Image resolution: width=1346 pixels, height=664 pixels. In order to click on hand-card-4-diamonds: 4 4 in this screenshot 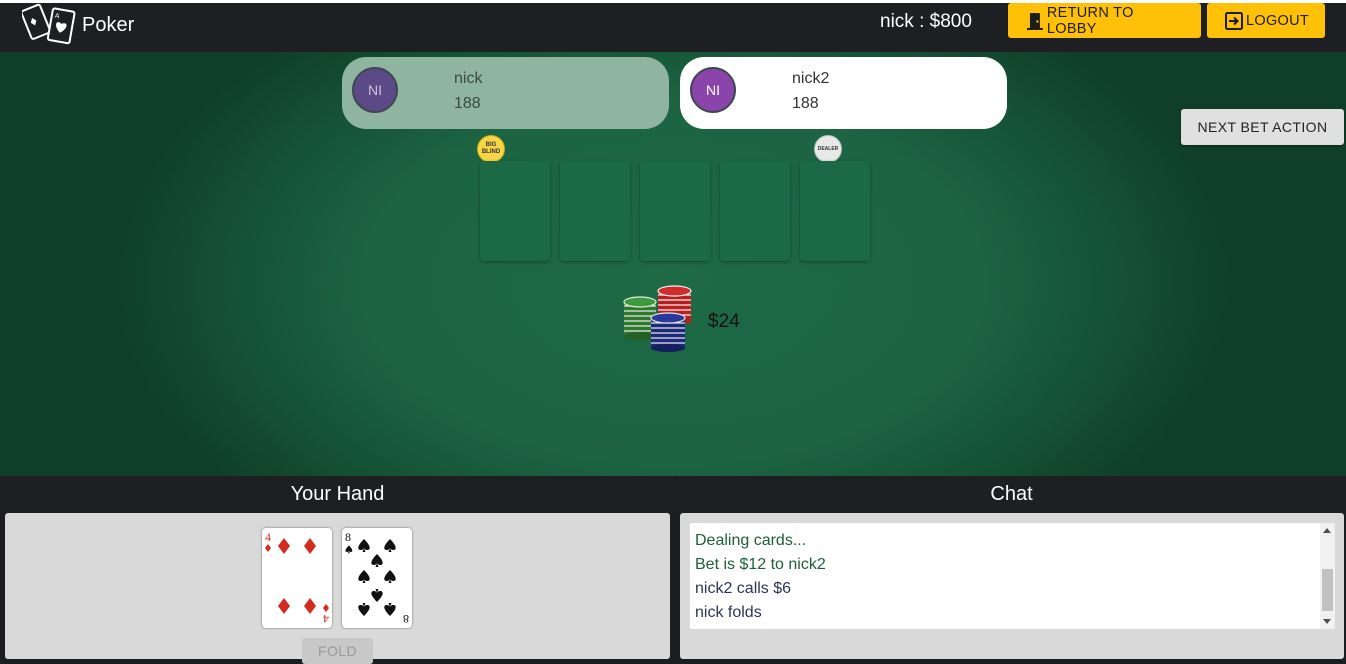, I will do `click(297, 578)`.